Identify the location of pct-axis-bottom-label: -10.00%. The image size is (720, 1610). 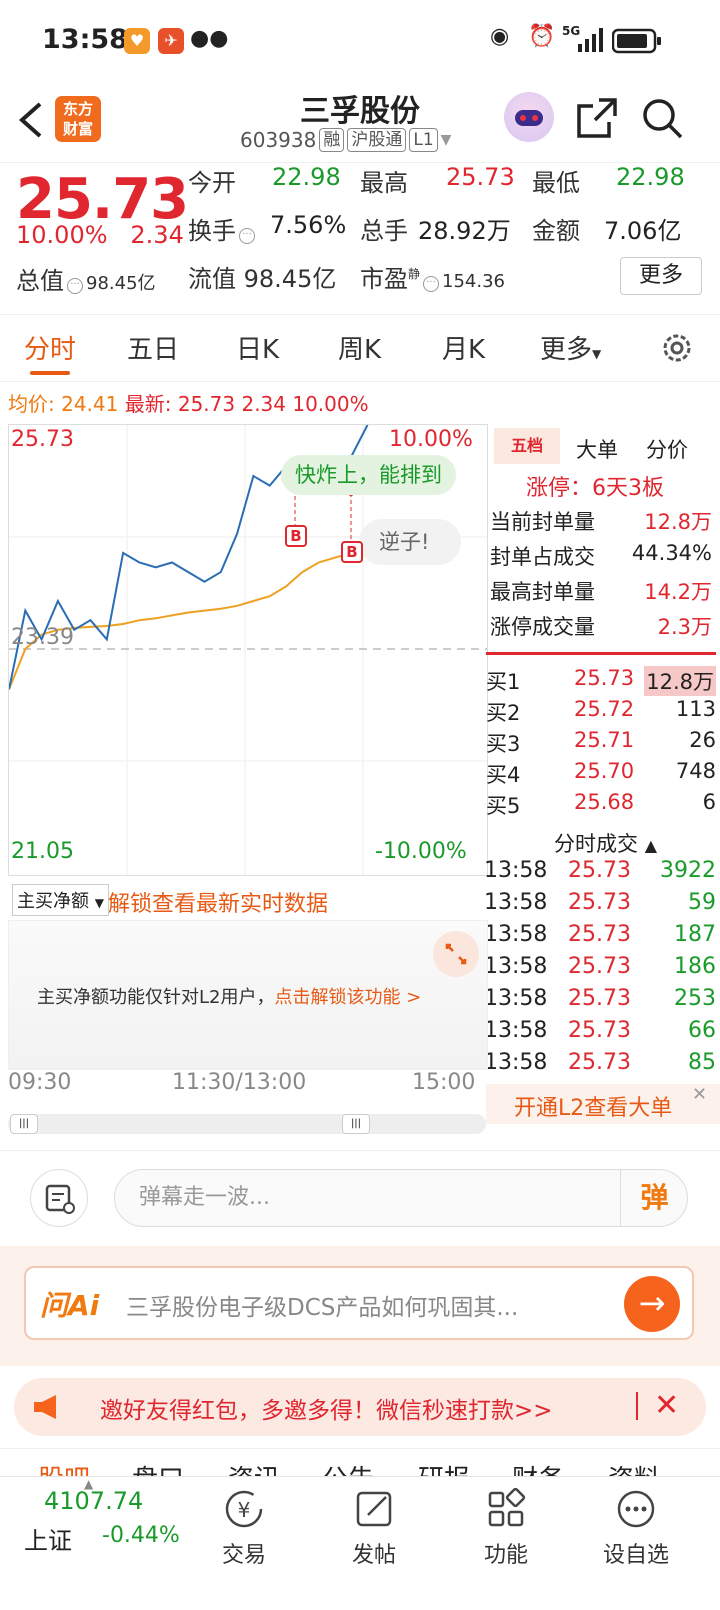
(421, 851).